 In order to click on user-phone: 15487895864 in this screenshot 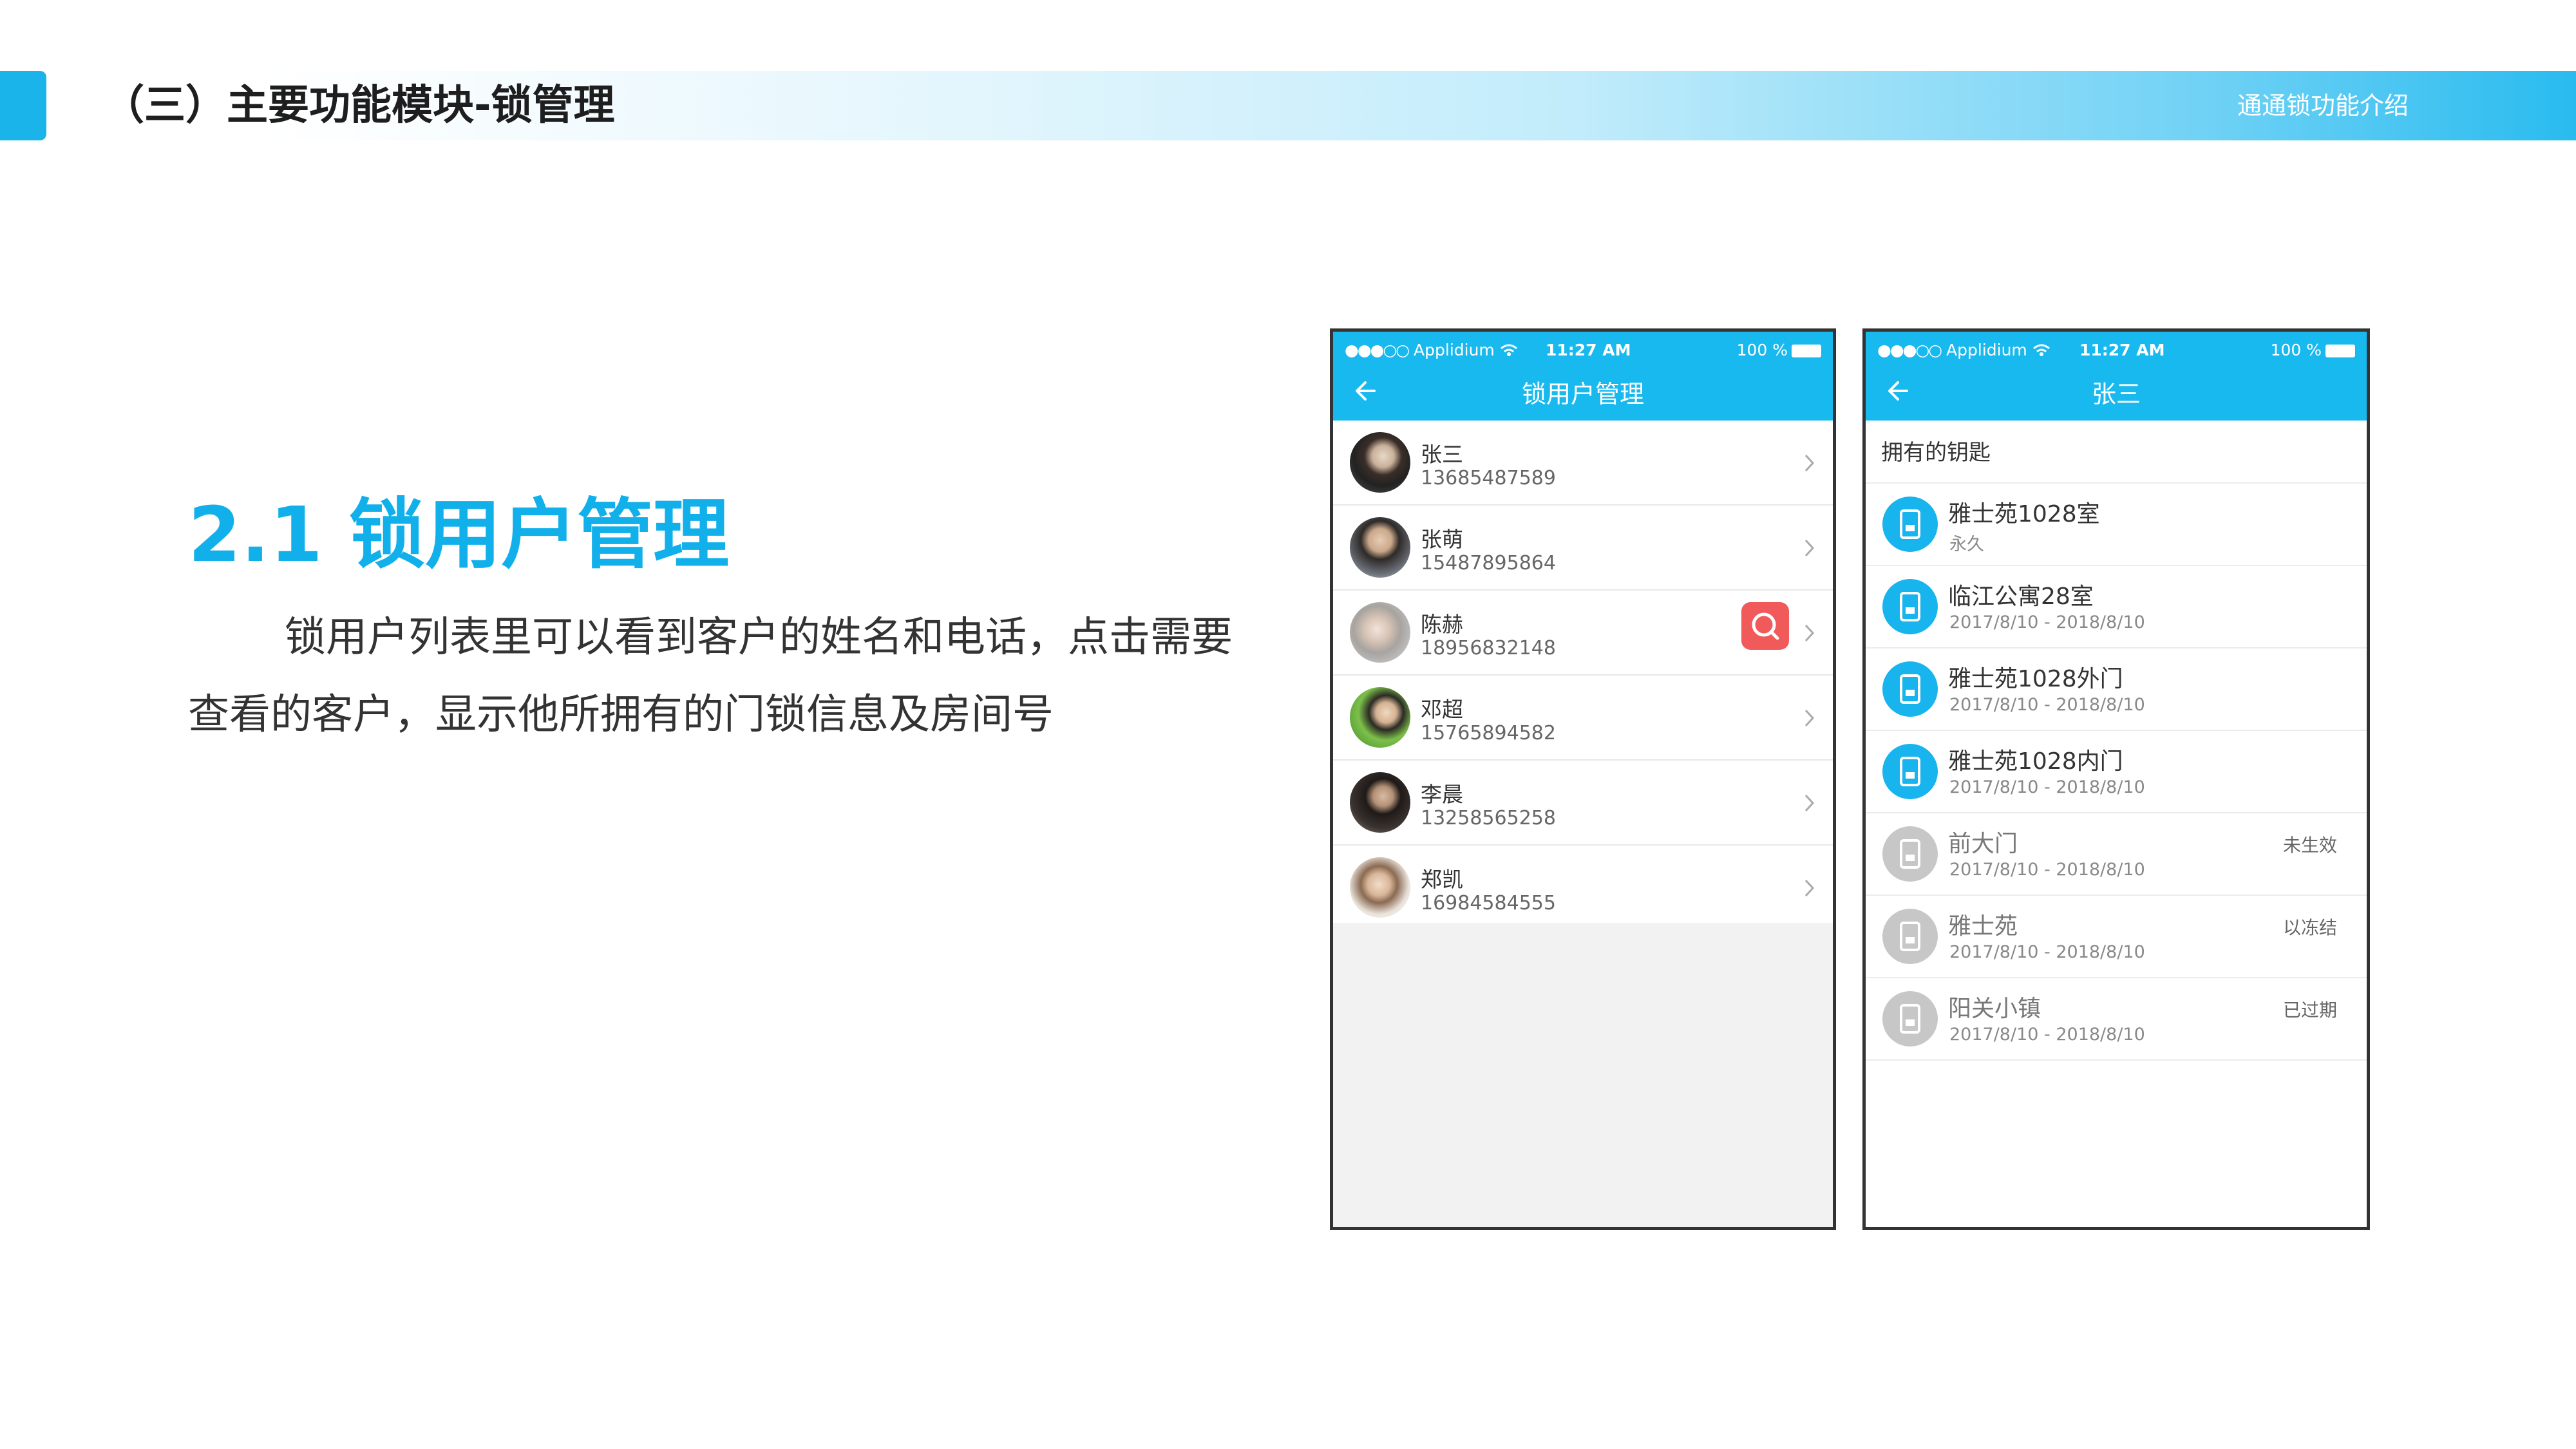, I will do `click(1488, 563)`.